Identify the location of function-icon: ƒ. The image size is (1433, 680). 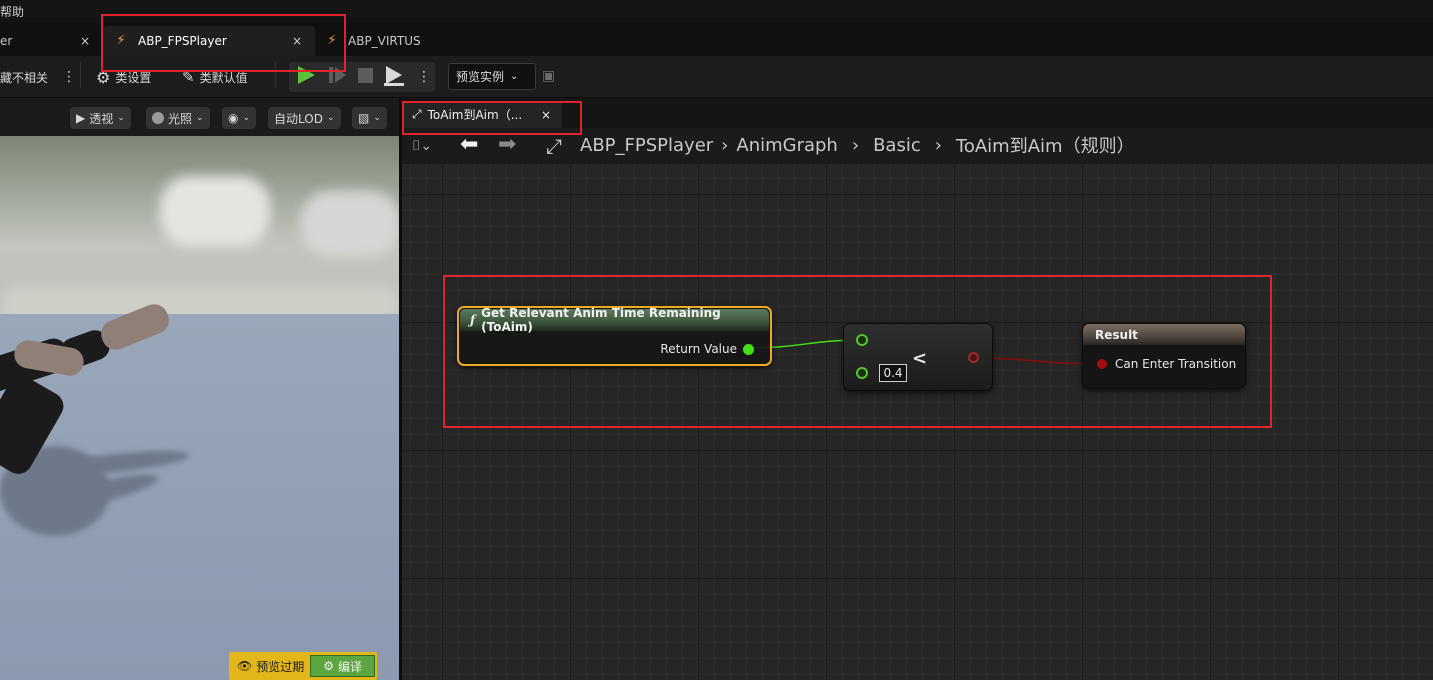
(473, 320).